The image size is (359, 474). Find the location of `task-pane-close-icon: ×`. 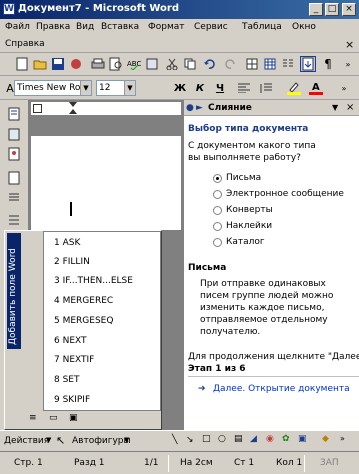

task-pane-close-icon: × is located at coordinates (350, 107).